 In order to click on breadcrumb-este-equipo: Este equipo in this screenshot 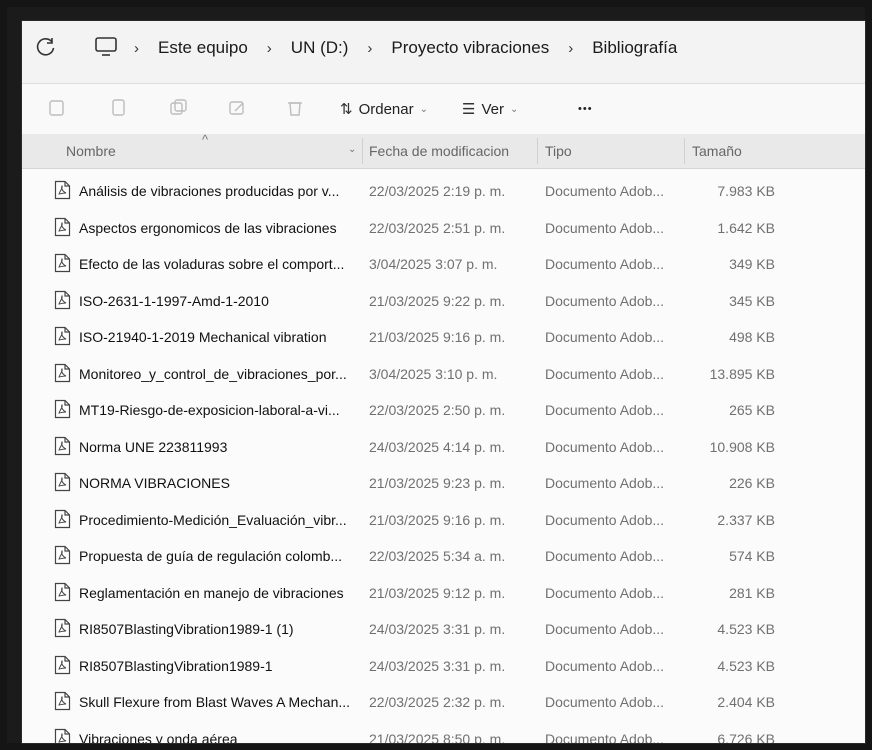, I will do `click(203, 48)`.